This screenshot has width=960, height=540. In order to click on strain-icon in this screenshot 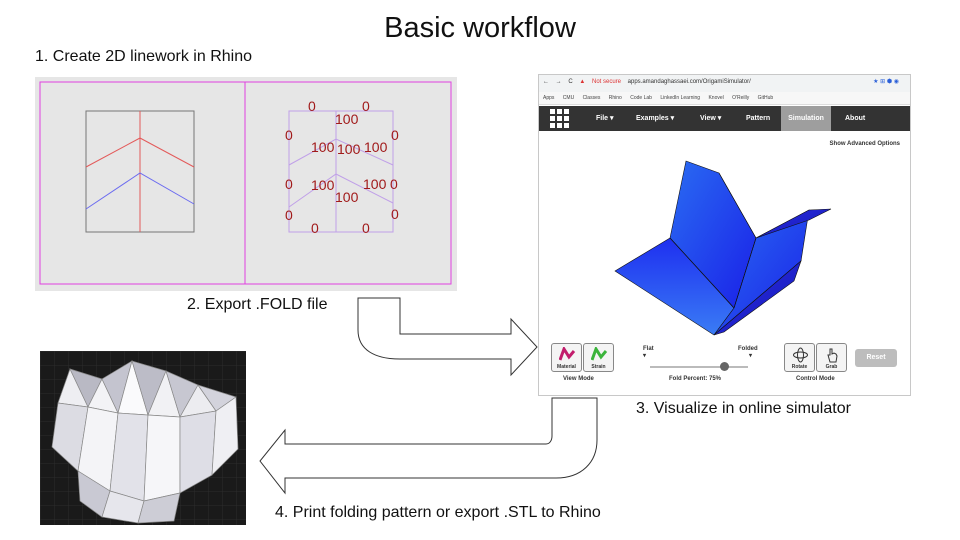, I will do `click(599, 354)`.